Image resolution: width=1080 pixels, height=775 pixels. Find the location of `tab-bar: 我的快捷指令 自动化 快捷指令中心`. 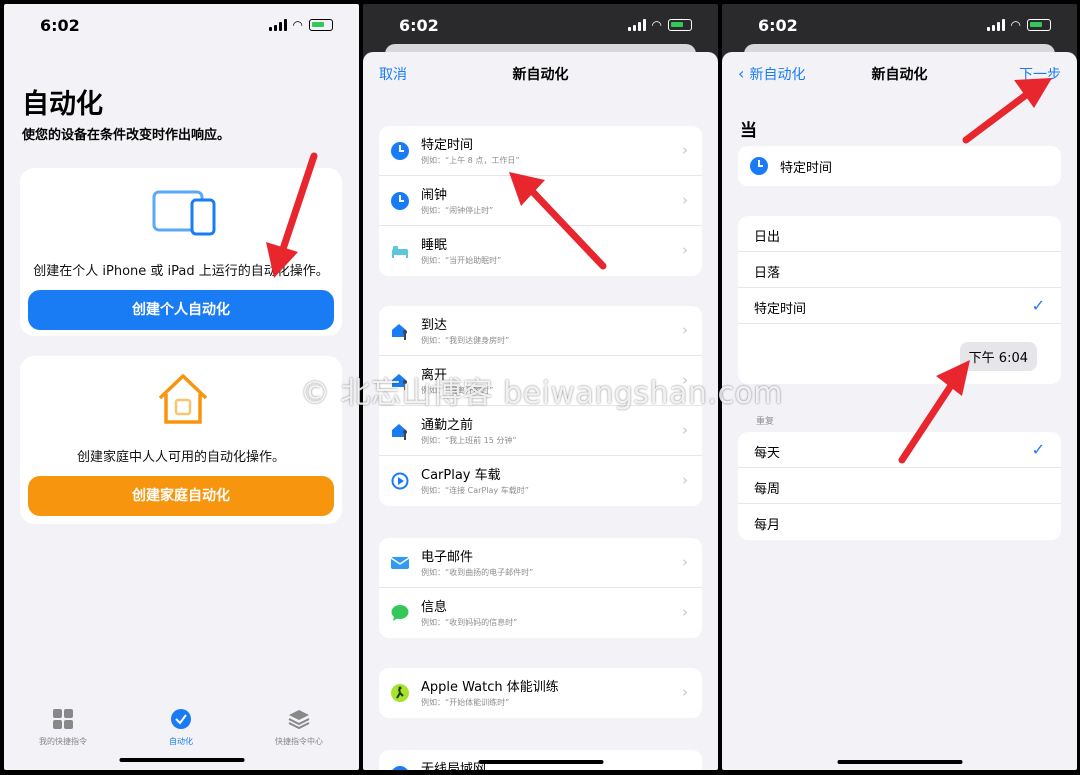

tab-bar: 我的快捷指令 自动化 快捷指令中心 is located at coordinates (181, 735).